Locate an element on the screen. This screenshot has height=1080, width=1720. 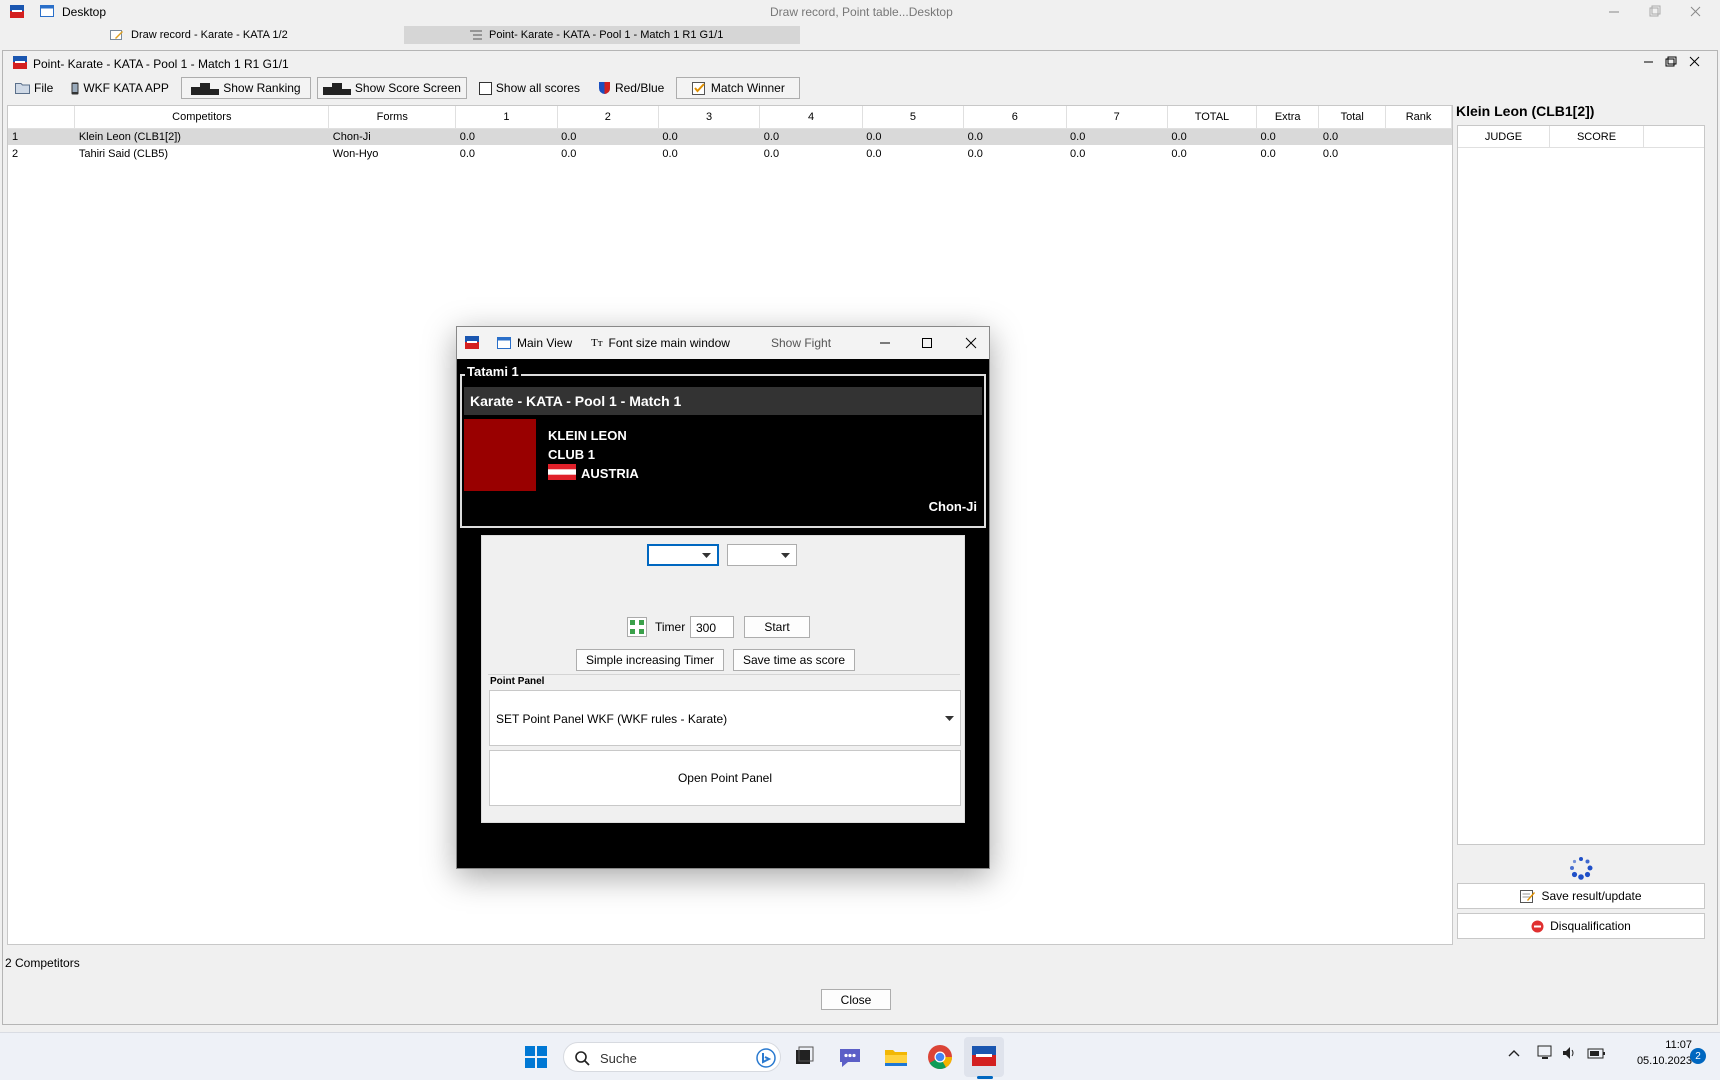
task-view-icon is located at coordinates (804, 1057).